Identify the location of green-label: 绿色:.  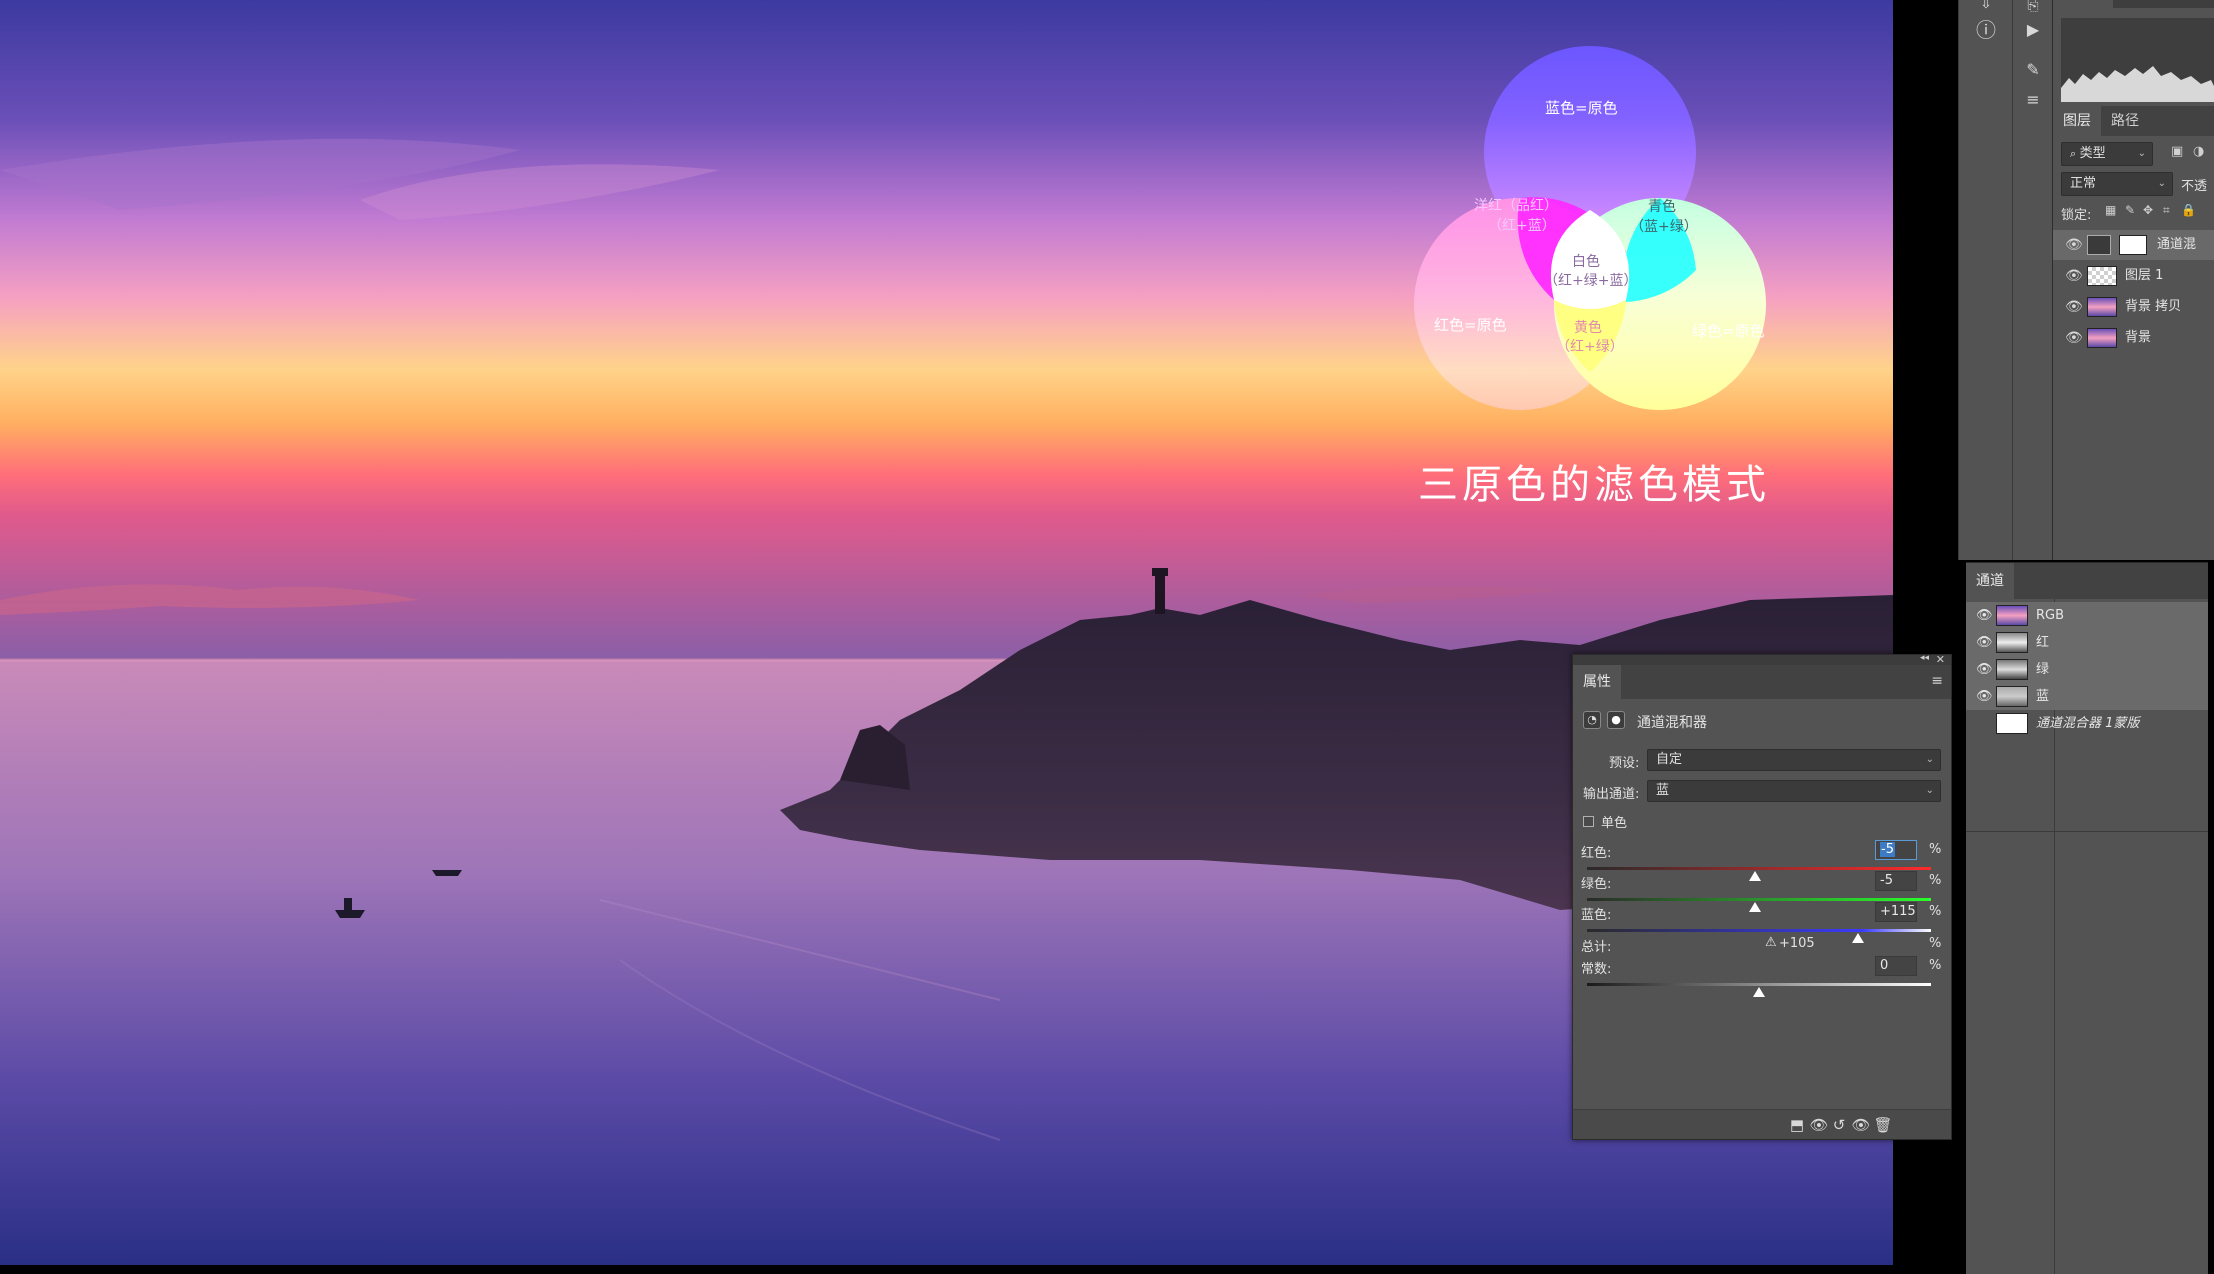
(1596, 884).